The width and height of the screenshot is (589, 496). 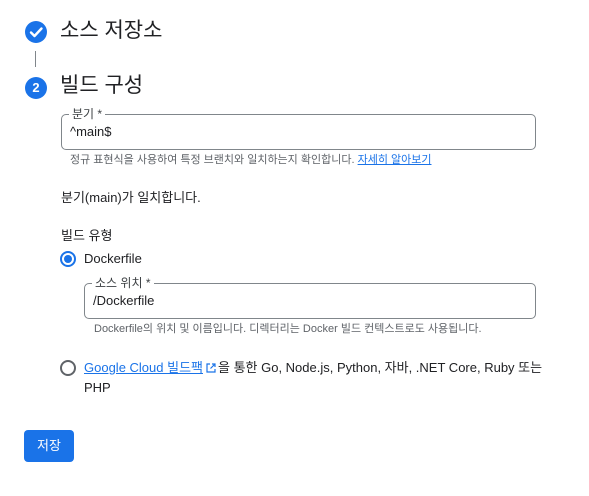 I want to click on step-complete-check-icon, so click(x=36, y=32).